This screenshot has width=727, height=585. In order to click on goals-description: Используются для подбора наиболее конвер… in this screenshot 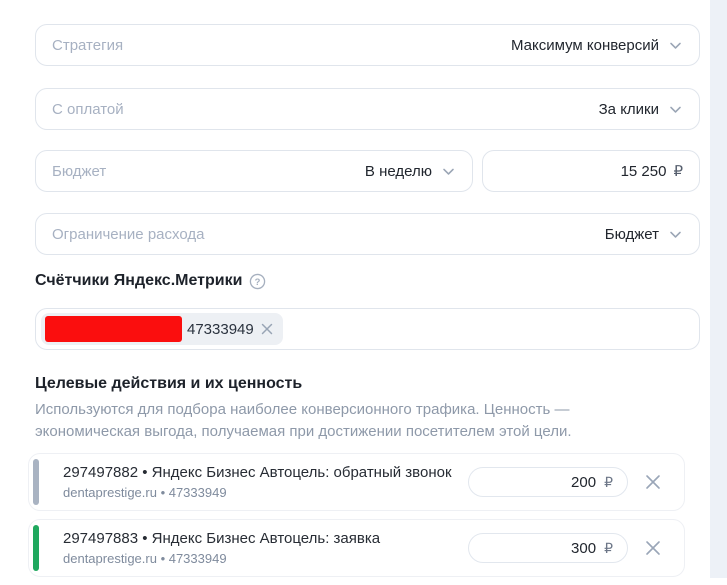, I will do `click(367, 421)`.